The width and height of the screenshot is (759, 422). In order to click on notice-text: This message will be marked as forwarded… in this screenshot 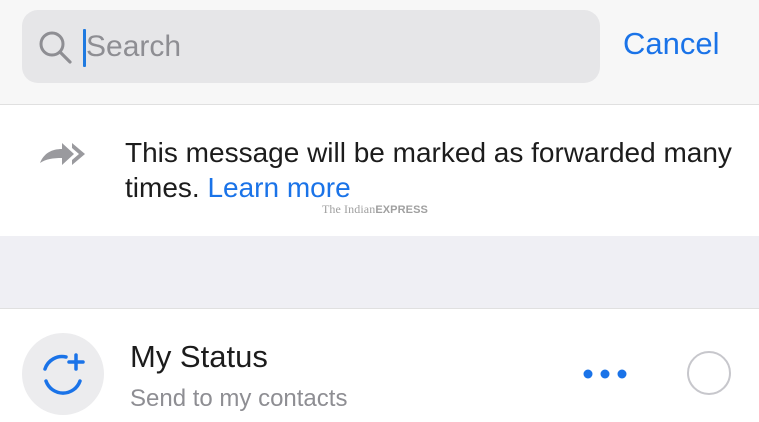, I will do `click(435, 170)`.